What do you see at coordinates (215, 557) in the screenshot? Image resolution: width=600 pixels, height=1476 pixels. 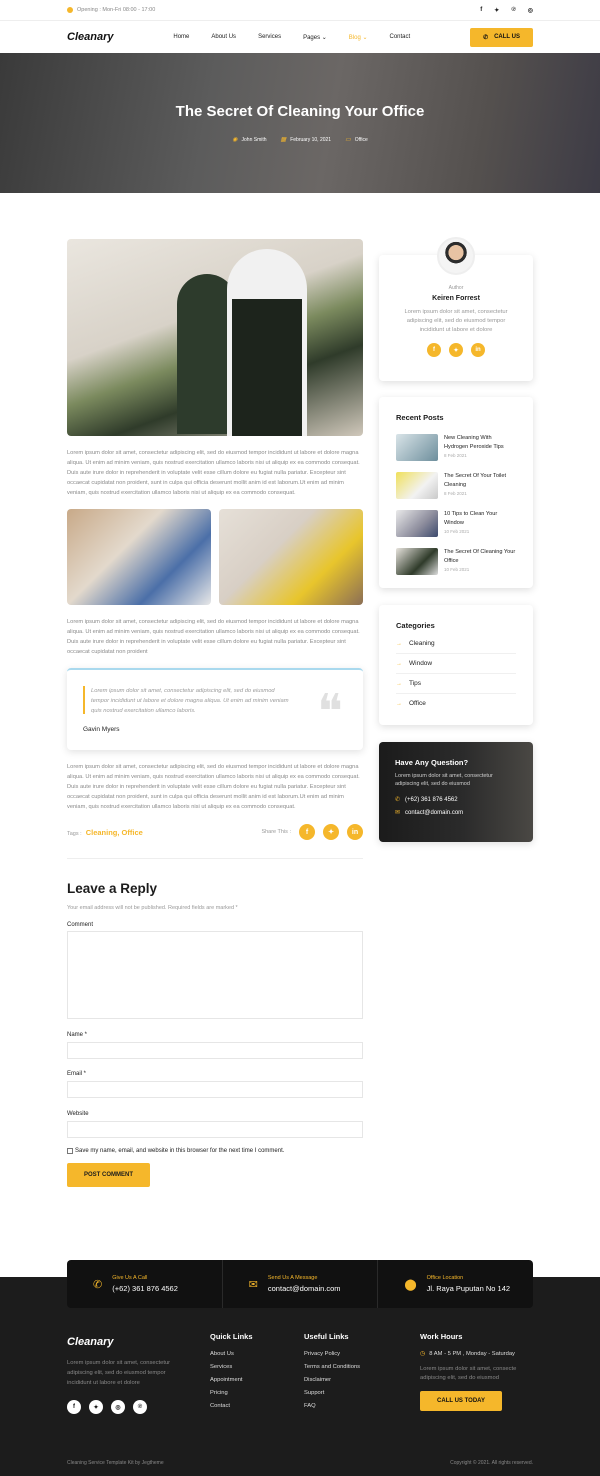 I see `image-row` at bounding box center [215, 557].